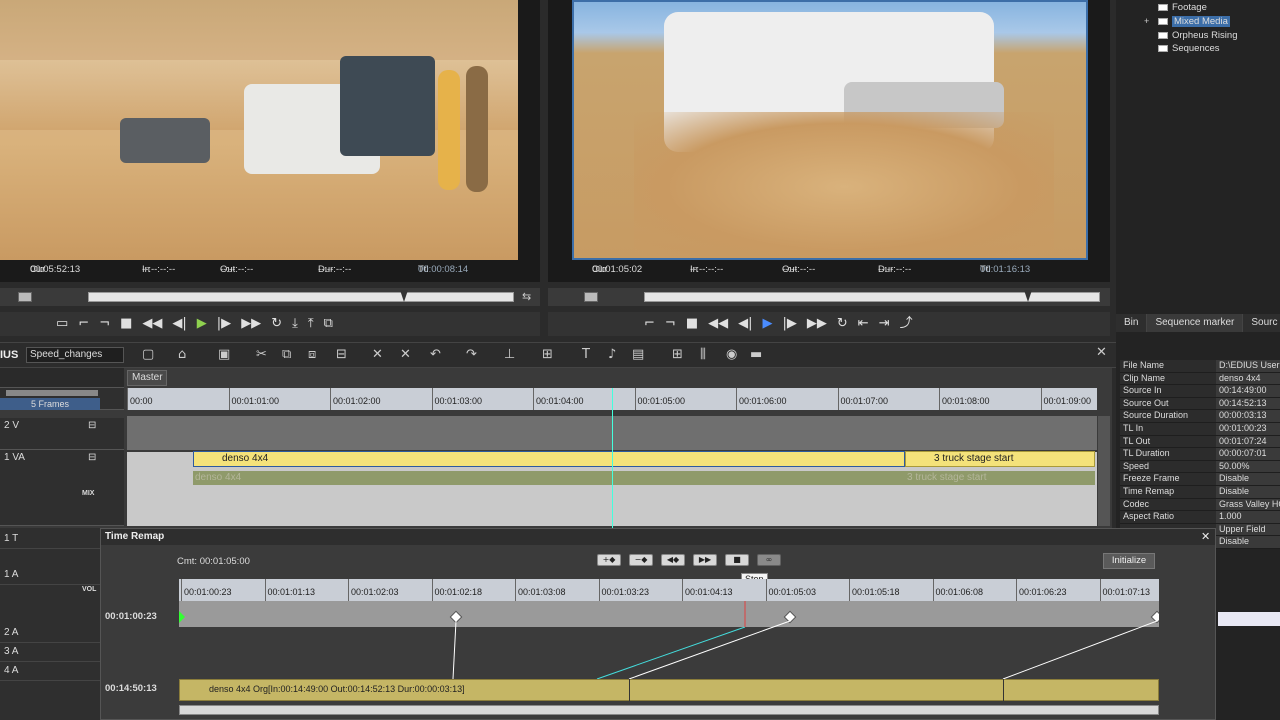 The image size is (1280, 720). I want to click on property-value: Upper Field, so click(1248, 529).